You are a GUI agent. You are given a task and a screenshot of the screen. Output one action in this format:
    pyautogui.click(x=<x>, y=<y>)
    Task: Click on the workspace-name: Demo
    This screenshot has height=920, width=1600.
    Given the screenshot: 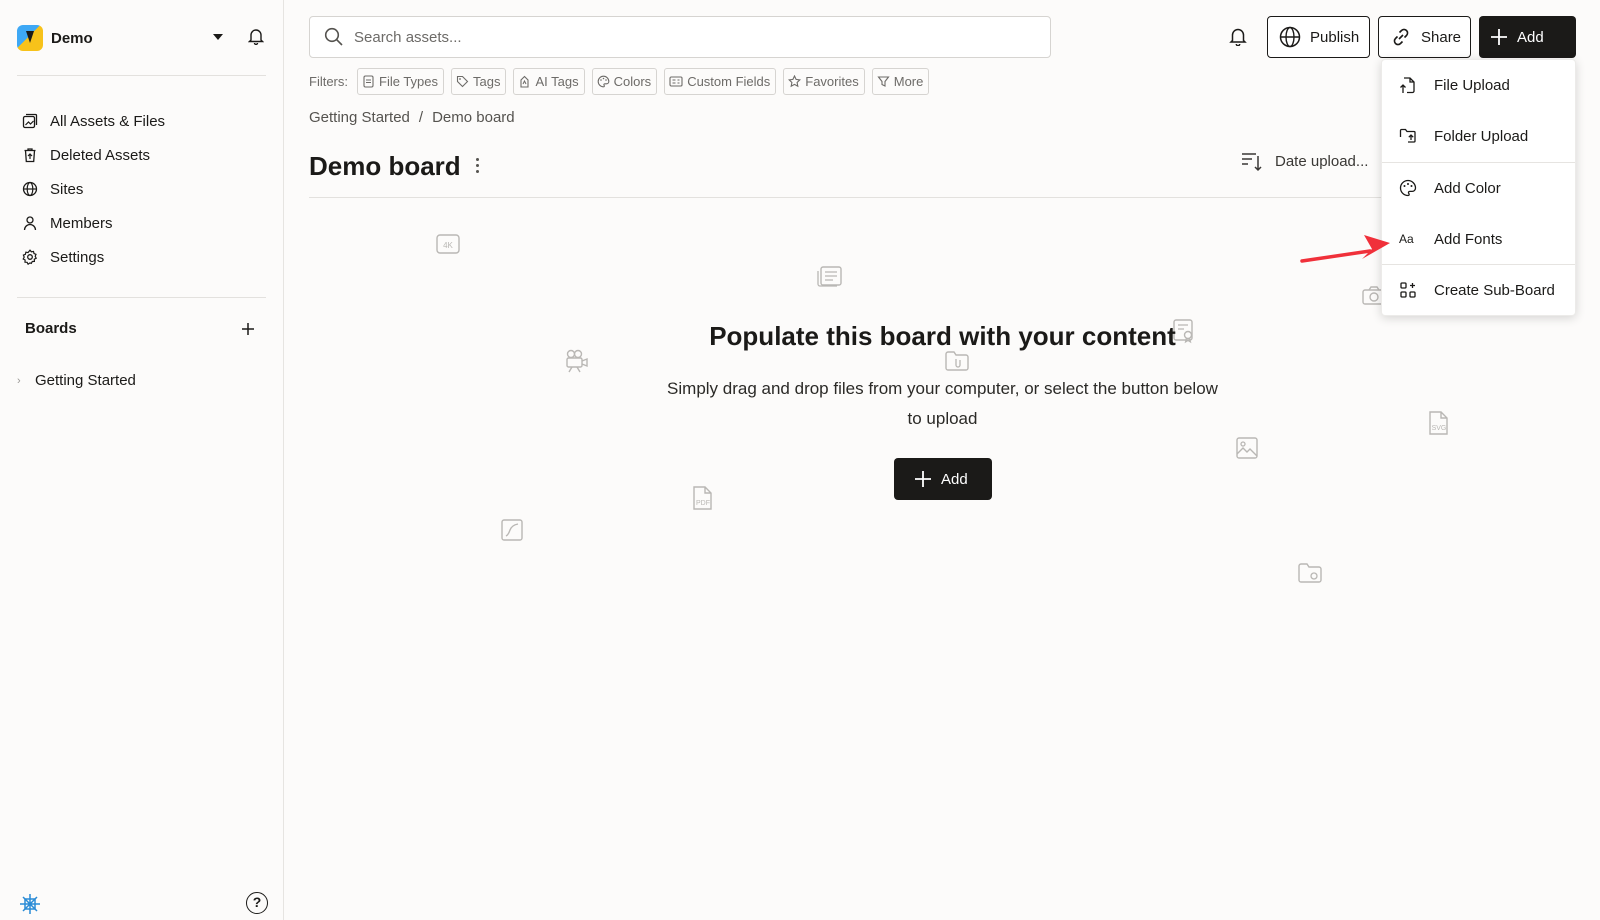 What is the action you would take?
    pyautogui.click(x=72, y=38)
    